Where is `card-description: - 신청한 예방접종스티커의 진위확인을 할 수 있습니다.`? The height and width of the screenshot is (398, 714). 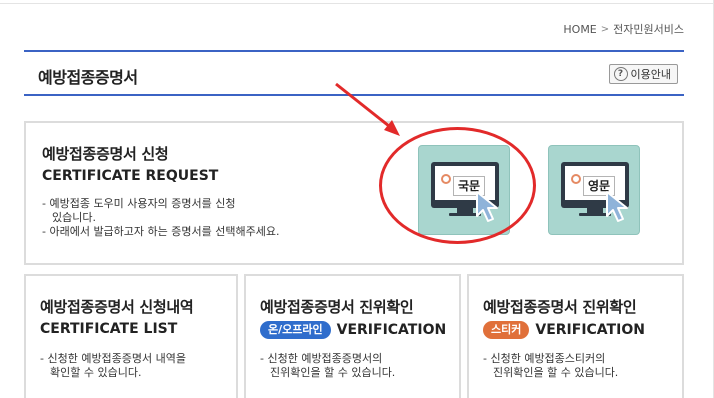 card-description: - 신청한 예방접종스티커의 진위확인을 할 수 있습니다. is located at coordinates (550, 366).